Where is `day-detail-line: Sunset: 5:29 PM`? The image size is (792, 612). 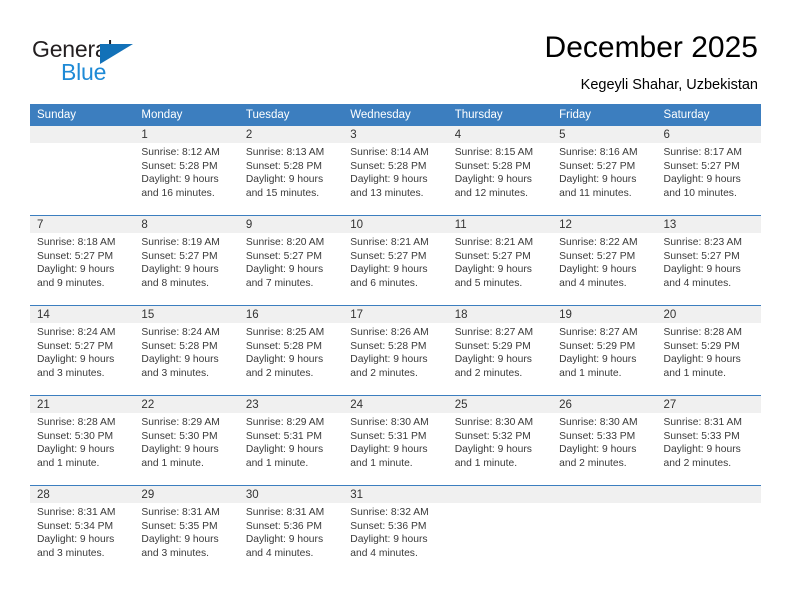 day-detail-line: Sunset: 5:29 PM is located at coordinates (701, 346).